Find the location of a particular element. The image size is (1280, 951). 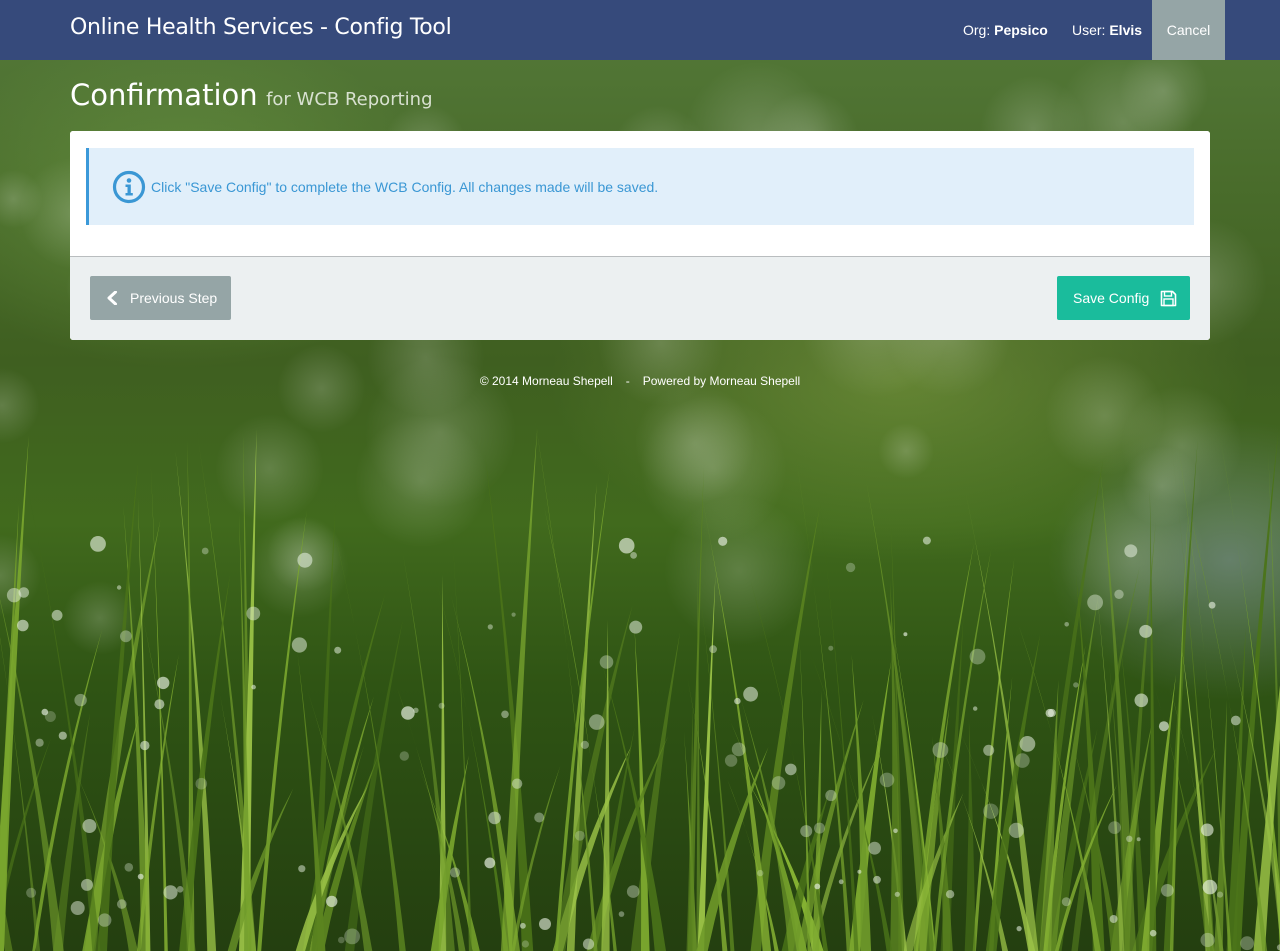

app-title: Online Health Services - Config Tool is located at coordinates (261, 27).